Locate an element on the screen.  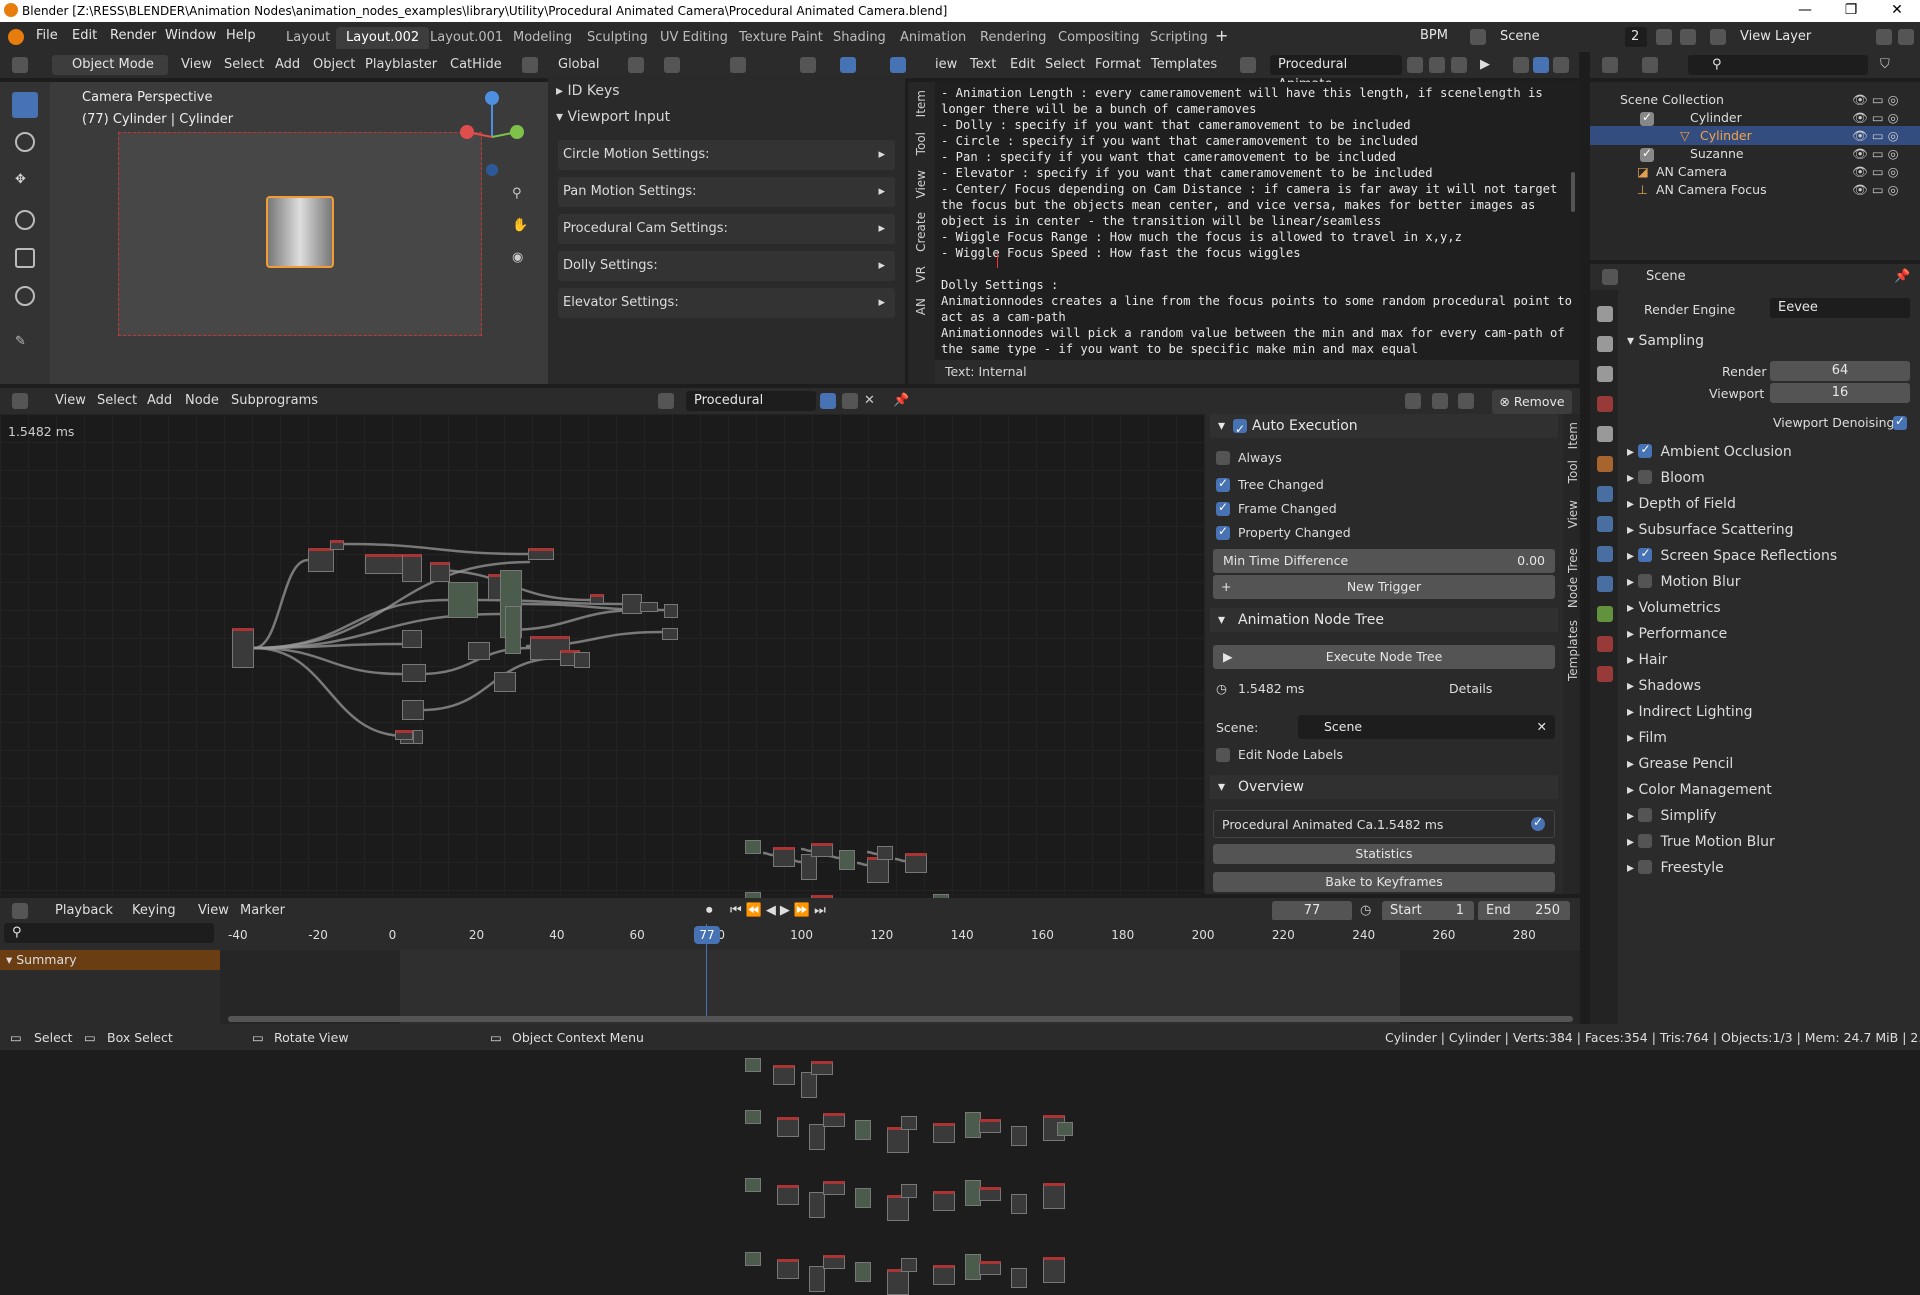
statistics-button: Statistics is located at coordinates (1384, 854).